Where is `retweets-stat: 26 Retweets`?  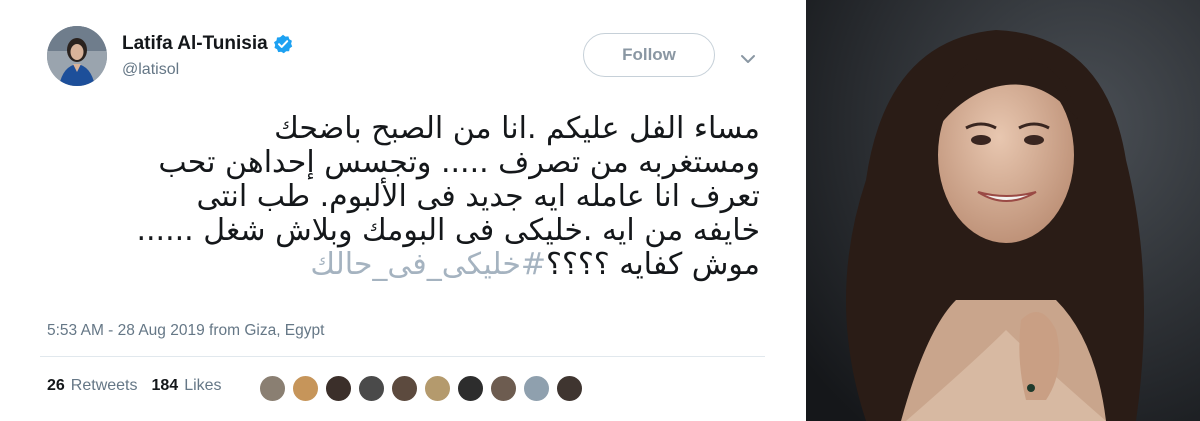 retweets-stat: 26 Retweets is located at coordinates (92, 386).